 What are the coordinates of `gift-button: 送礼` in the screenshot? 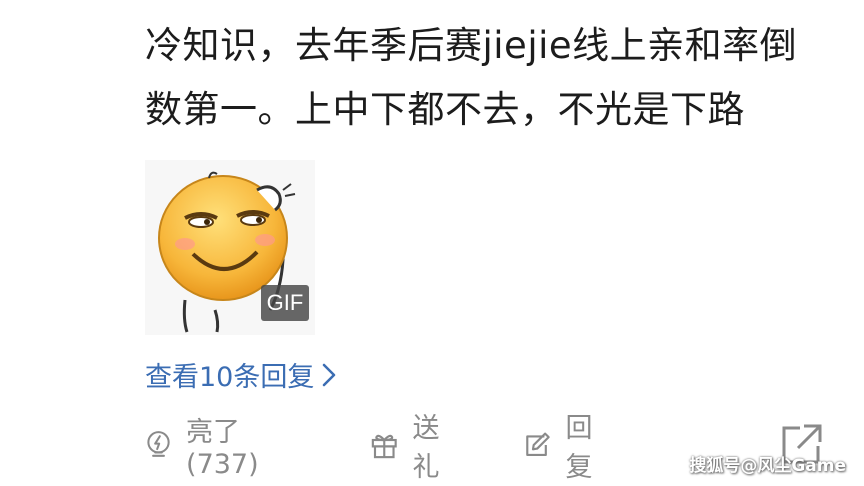 It's located at (410, 448).